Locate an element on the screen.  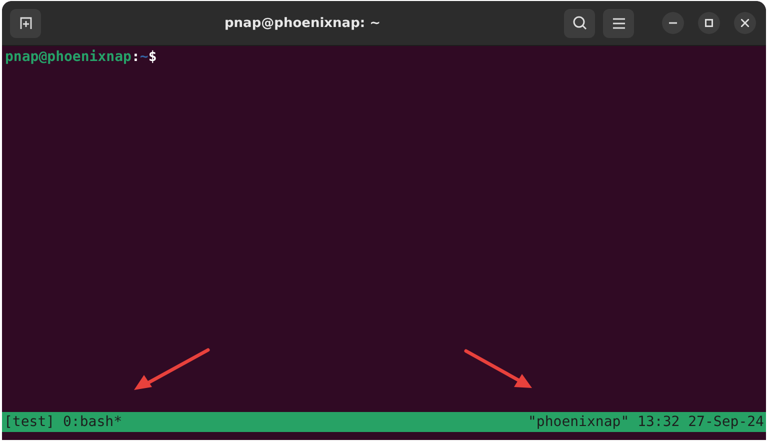
new-tab-icon is located at coordinates (25, 23).